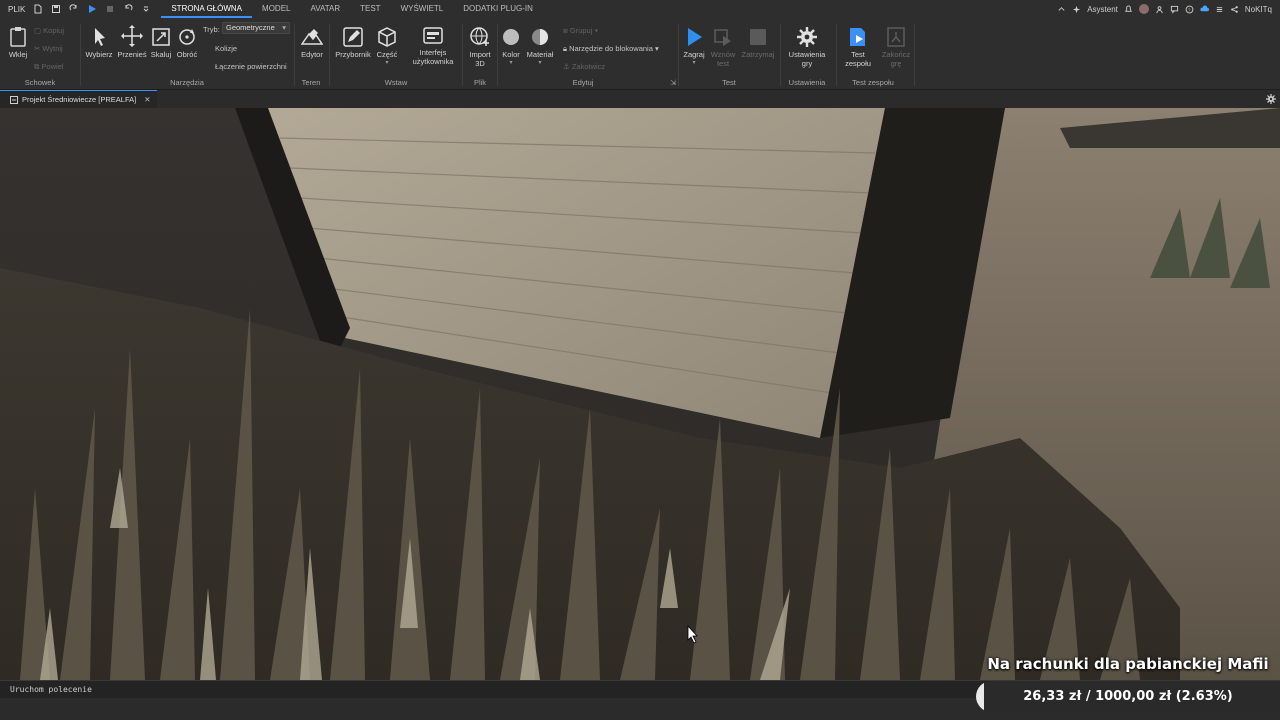 Image resolution: width=1280 pixels, height=720 pixels. I want to click on rotate-tool-button: Obróć, so click(187, 42).